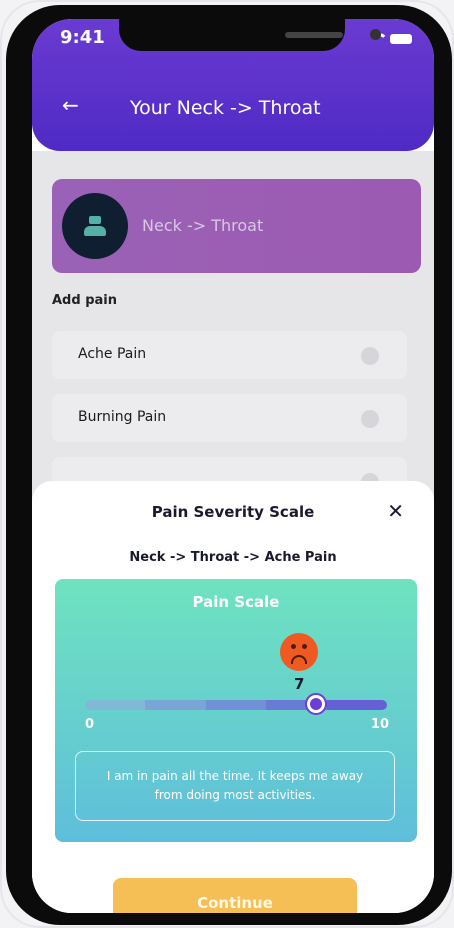 Image resolution: width=454 pixels, height=928 pixels. I want to click on scale-max-label: 10, so click(379, 724).